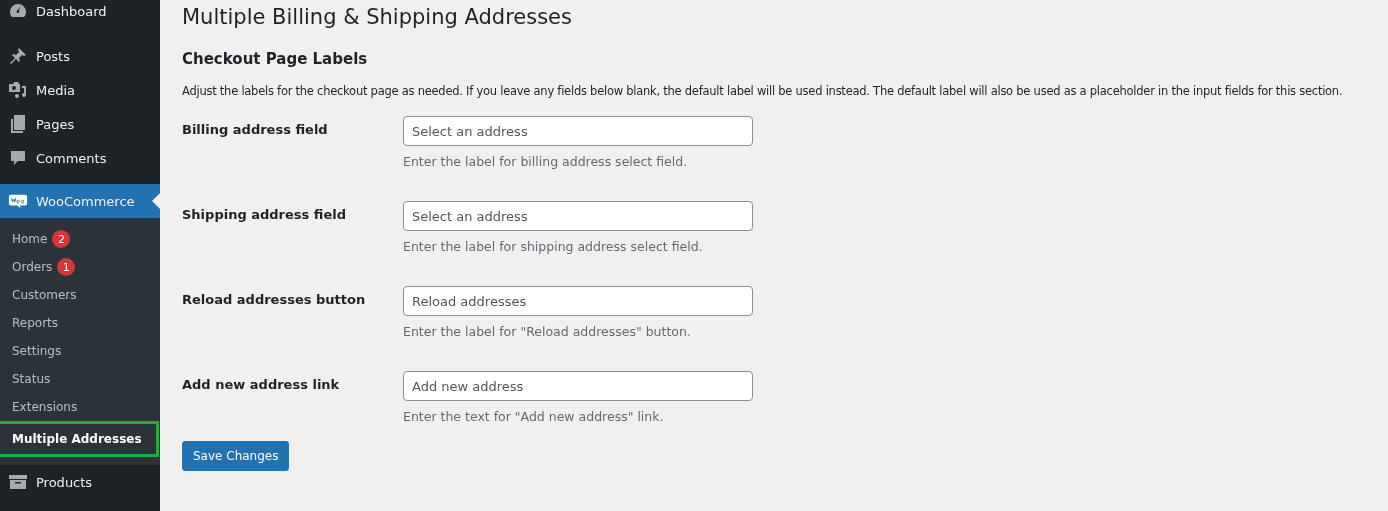  What do you see at coordinates (44, 295) in the screenshot?
I see `submenu-label: Customers` at bounding box center [44, 295].